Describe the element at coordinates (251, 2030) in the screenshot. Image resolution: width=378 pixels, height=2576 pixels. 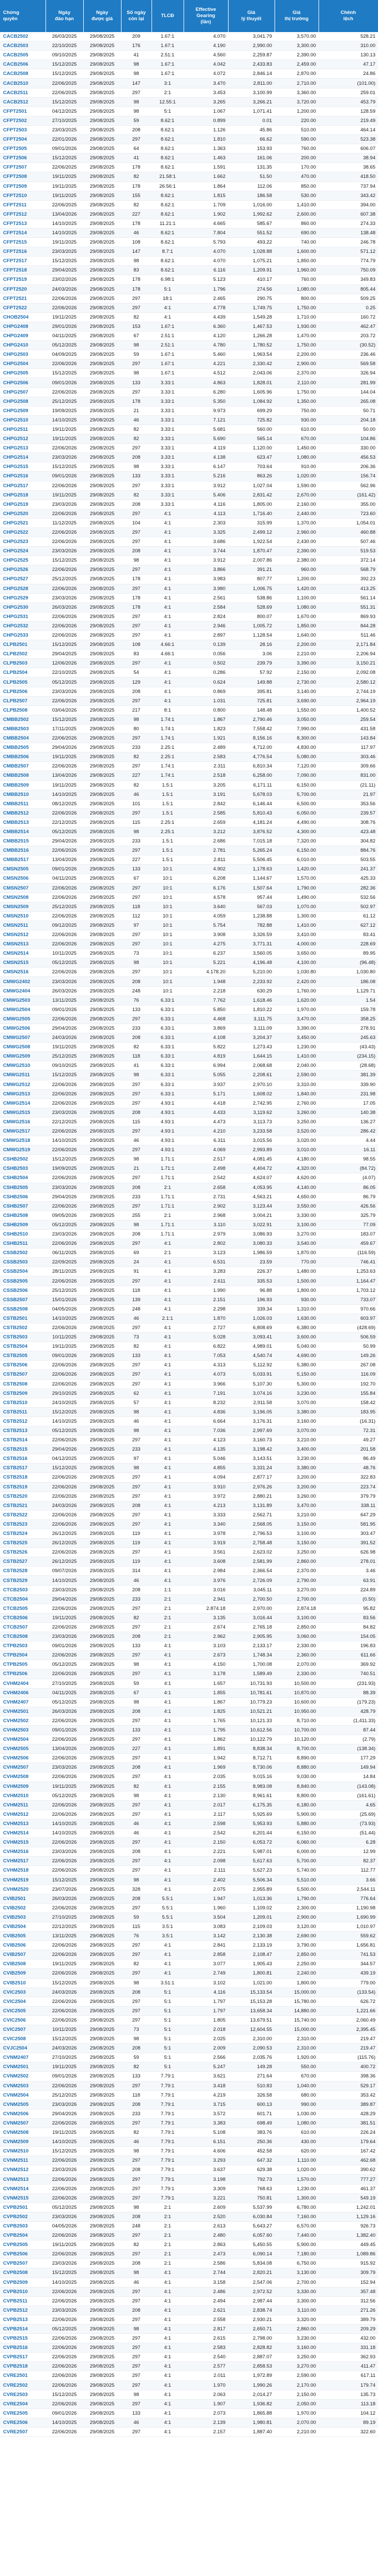
I see `theoretical-price-cell: 12,604.55` at that location.